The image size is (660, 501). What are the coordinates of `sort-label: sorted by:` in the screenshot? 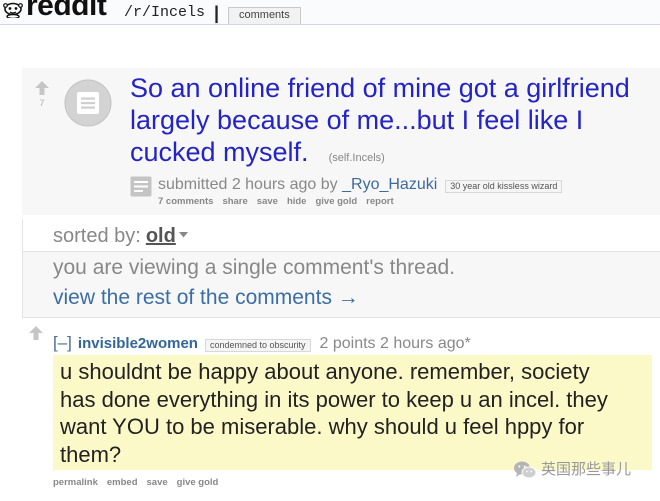 It's located at (97, 236).